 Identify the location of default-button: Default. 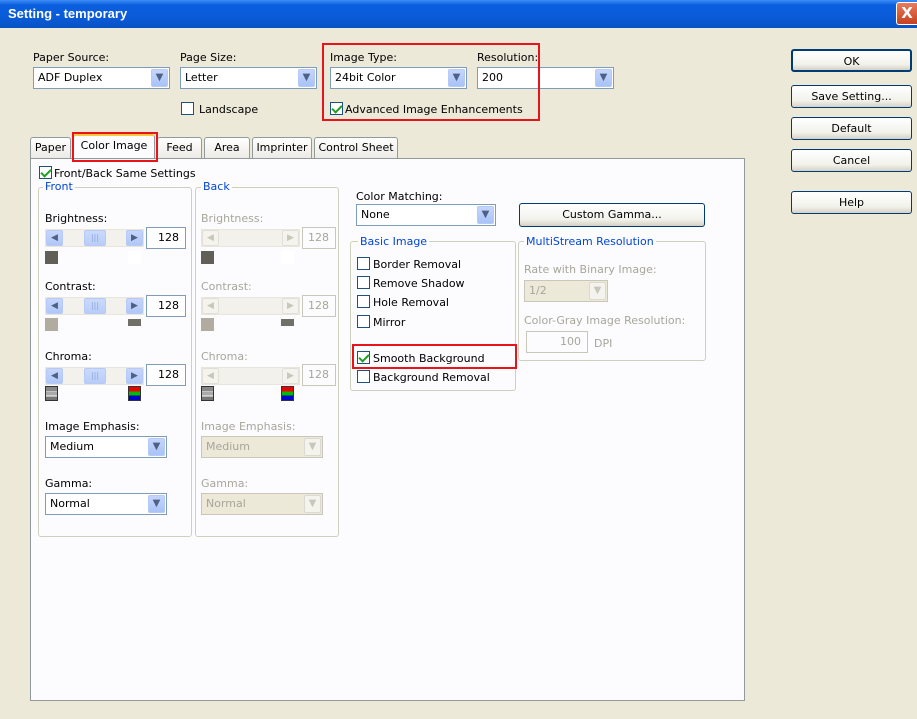
(851, 128).